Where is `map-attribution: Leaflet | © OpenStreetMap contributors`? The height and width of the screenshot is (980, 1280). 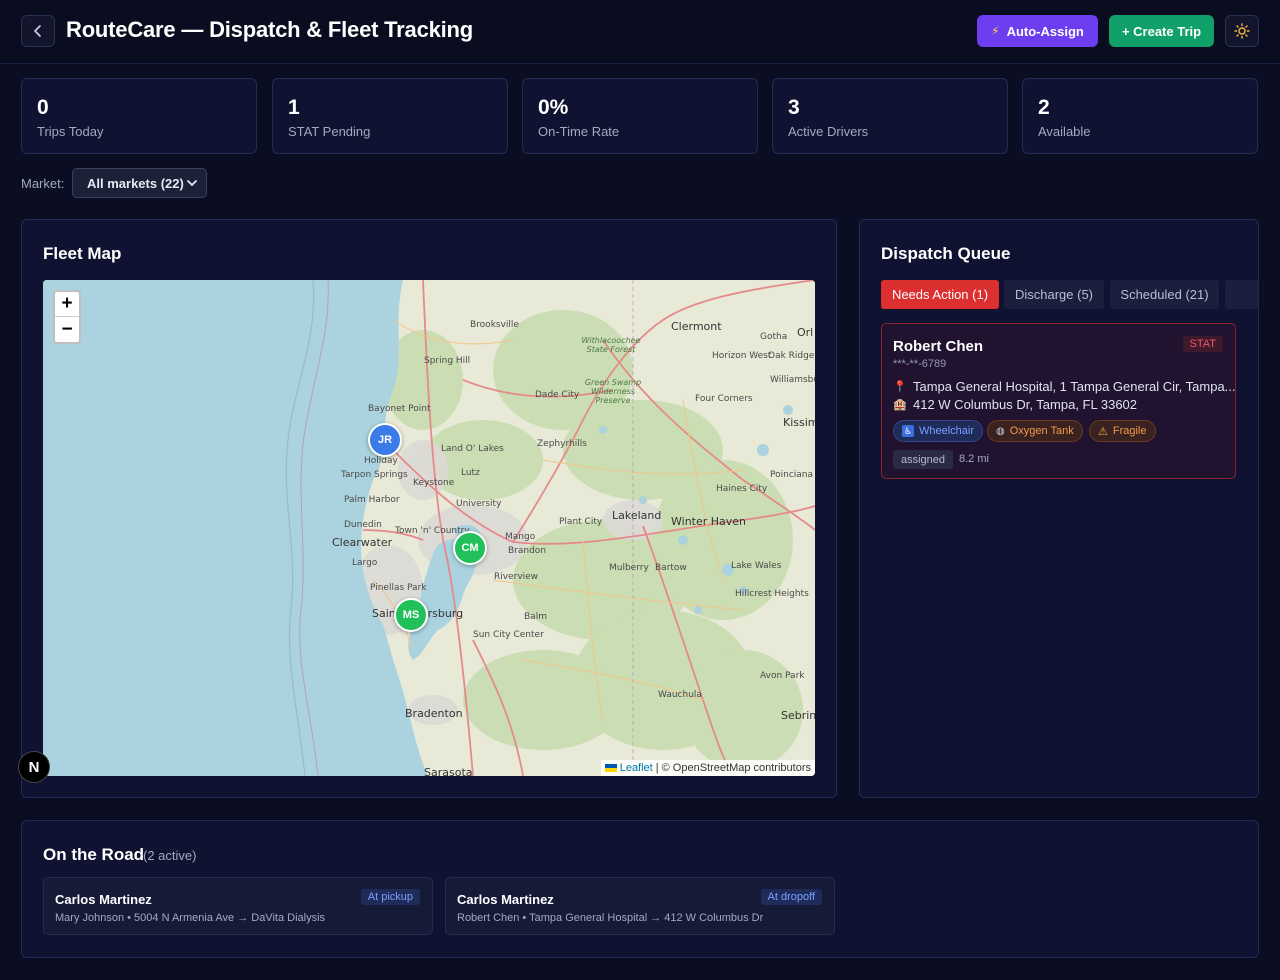 map-attribution: Leaflet | © OpenStreetMap contributors is located at coordinates (707, 768).